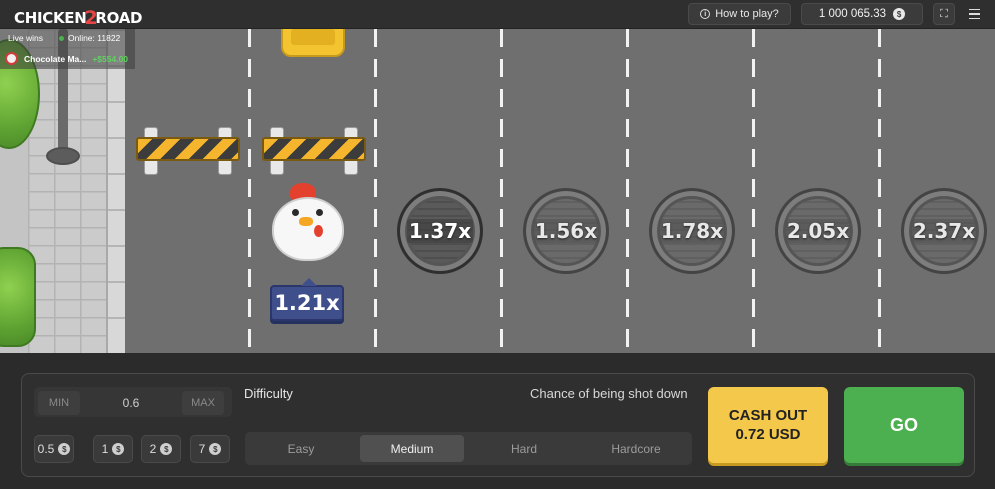 This screenshot has height=489, width=995. I want to click on chip-value: 0.5, so click(46, 449).